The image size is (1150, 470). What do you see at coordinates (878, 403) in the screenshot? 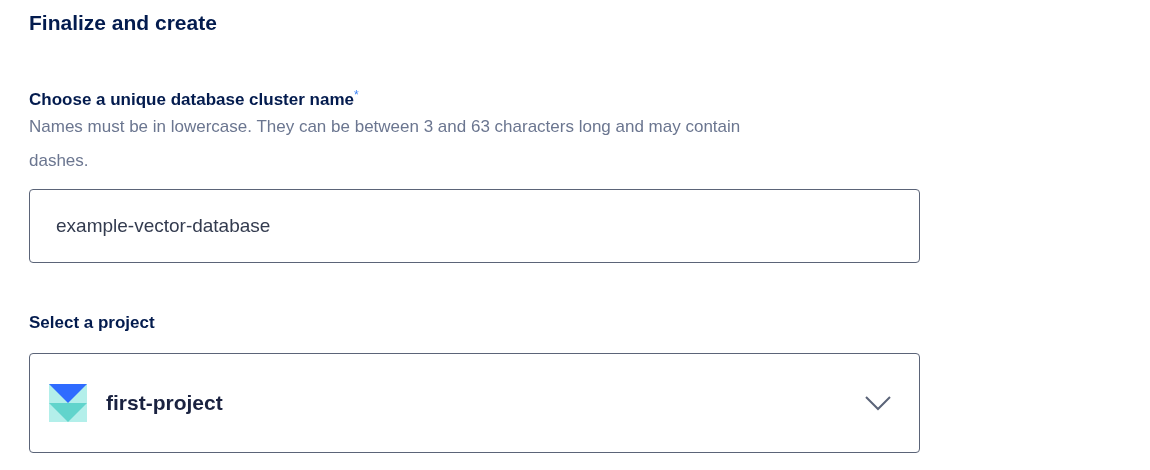
I see `chevron-down-icon` at bounding box center [878, 403].